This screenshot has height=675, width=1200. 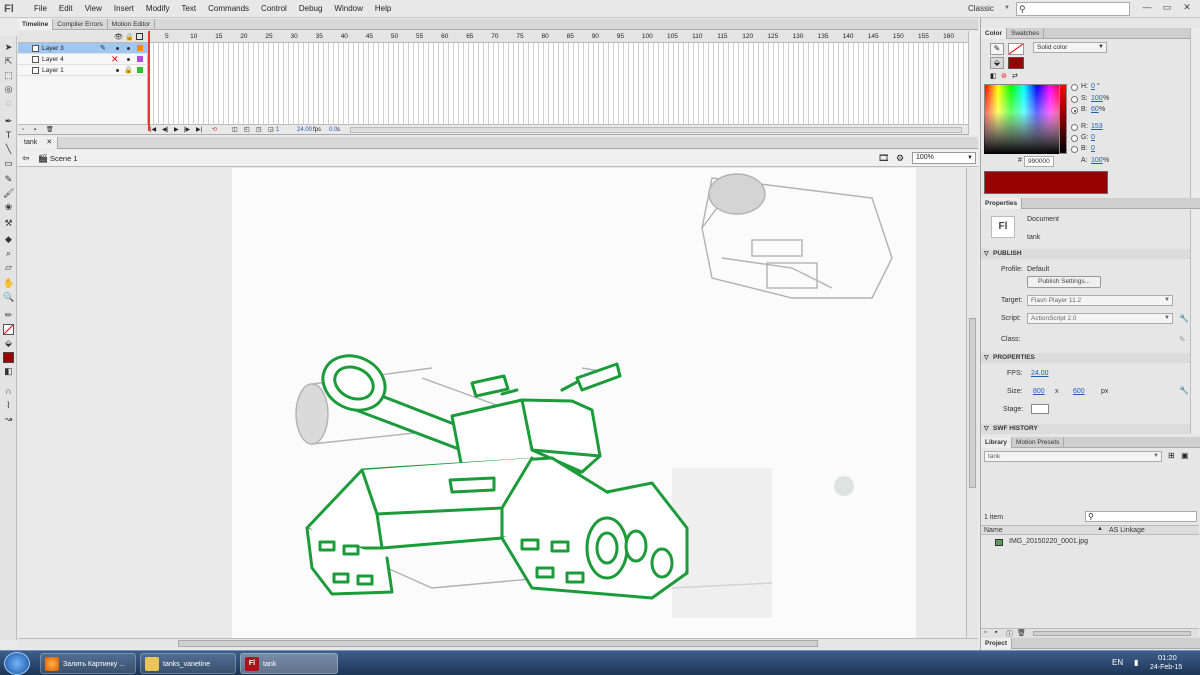 I want to click on playhead, so click(x=149, y=81).